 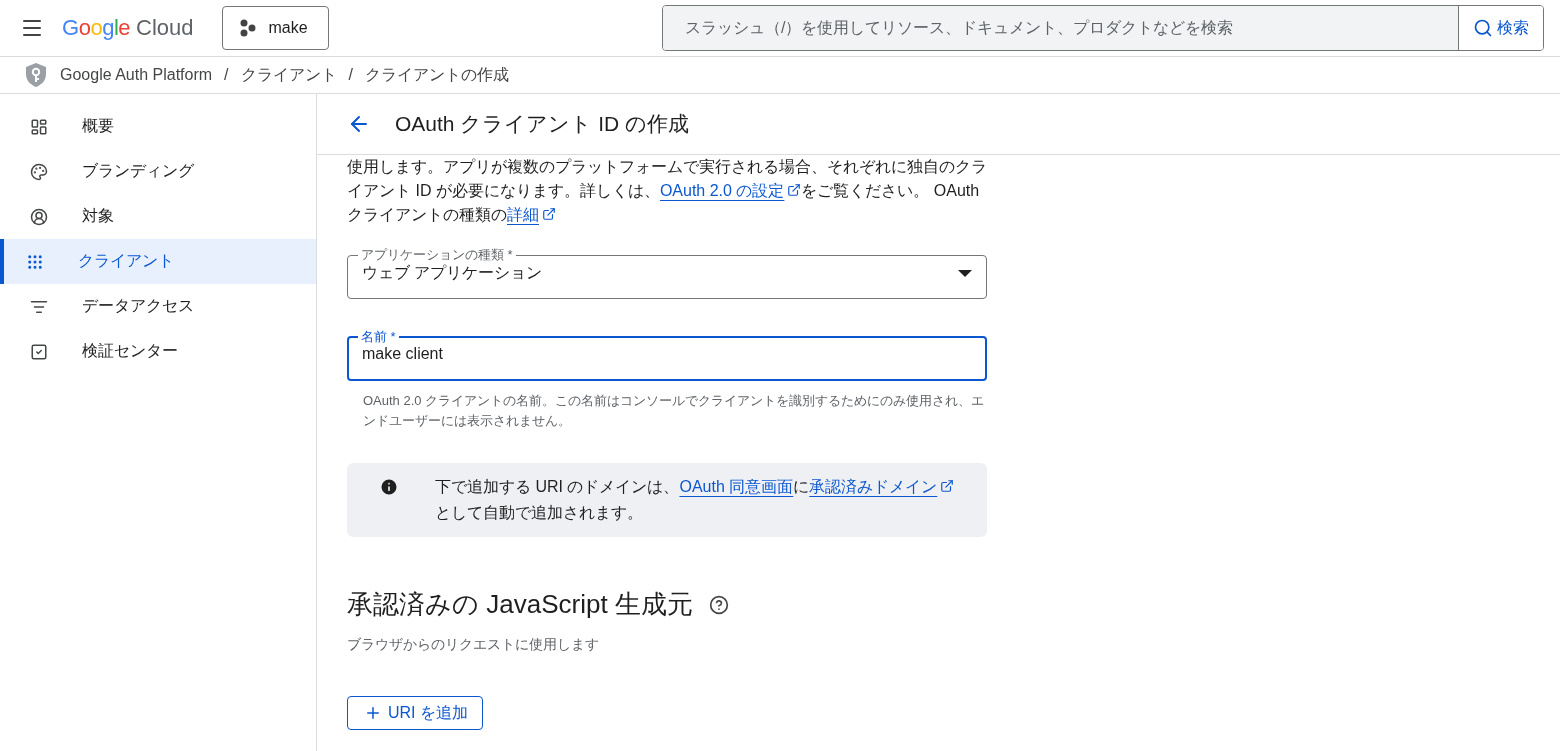 I want to click on text-link: OAuth 同意画面, so click(x=736, y=486).